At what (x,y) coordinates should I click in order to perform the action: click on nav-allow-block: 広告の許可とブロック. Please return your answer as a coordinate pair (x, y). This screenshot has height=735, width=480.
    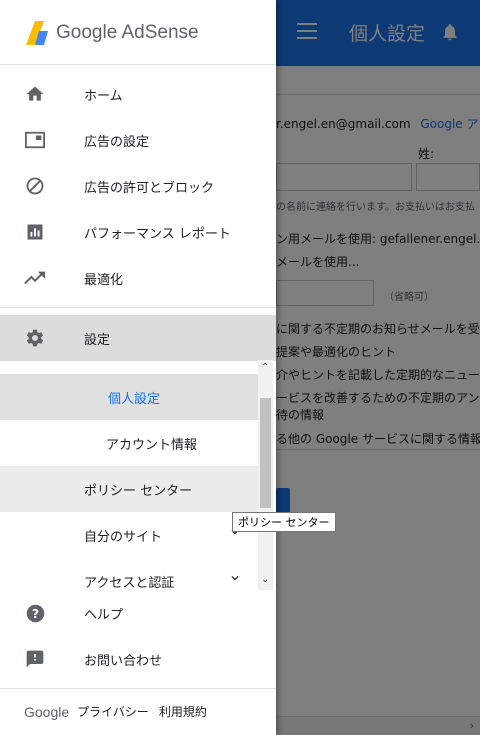
    Looking at the image, I should click on (138, 186).